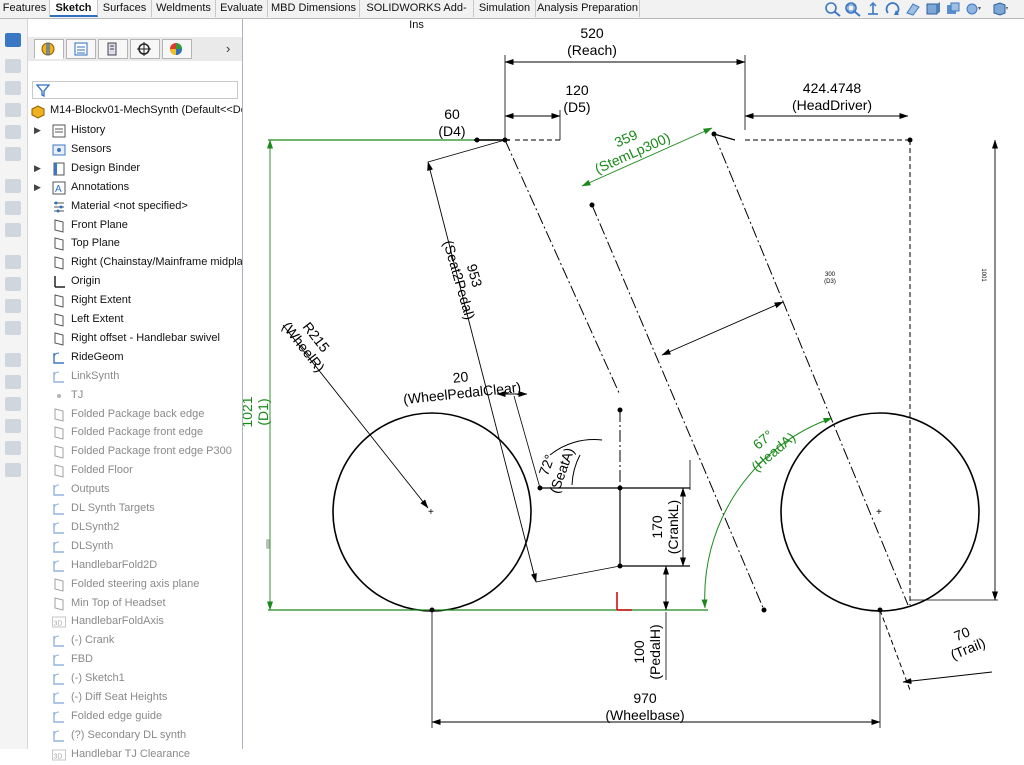  What do you see at coordinates (477, 140) in the screenshot?
I see `d4-point` at bounding box center [477, 140].